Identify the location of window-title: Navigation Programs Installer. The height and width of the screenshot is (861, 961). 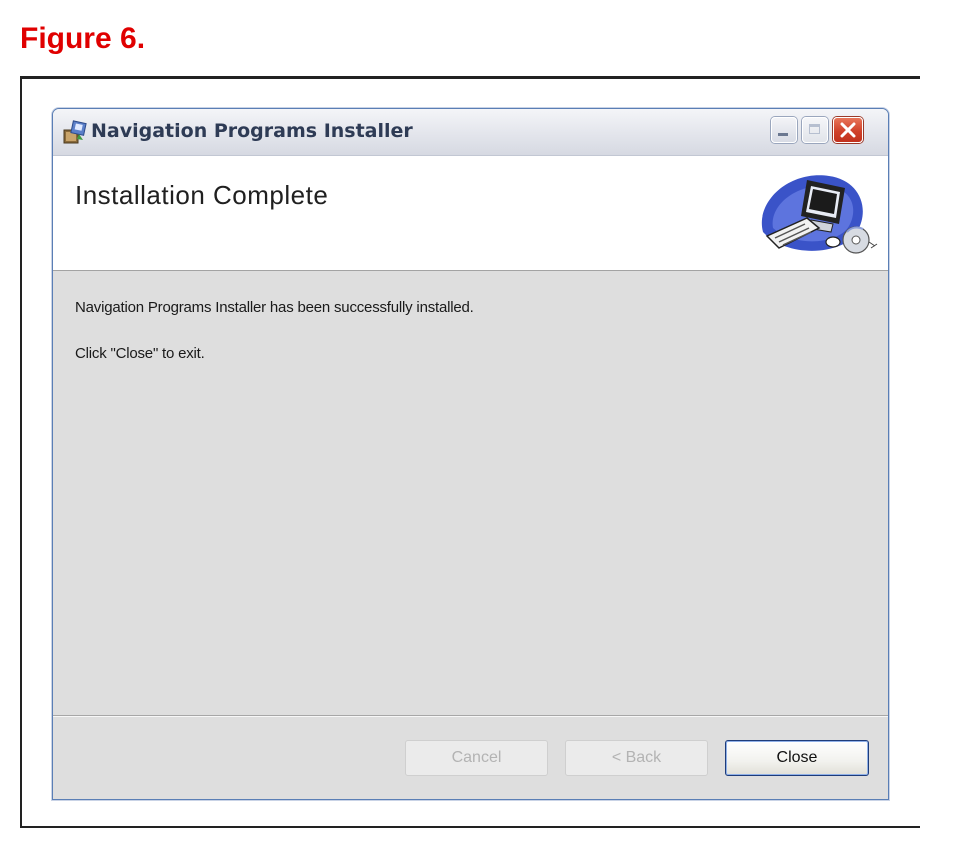
(252, 131).